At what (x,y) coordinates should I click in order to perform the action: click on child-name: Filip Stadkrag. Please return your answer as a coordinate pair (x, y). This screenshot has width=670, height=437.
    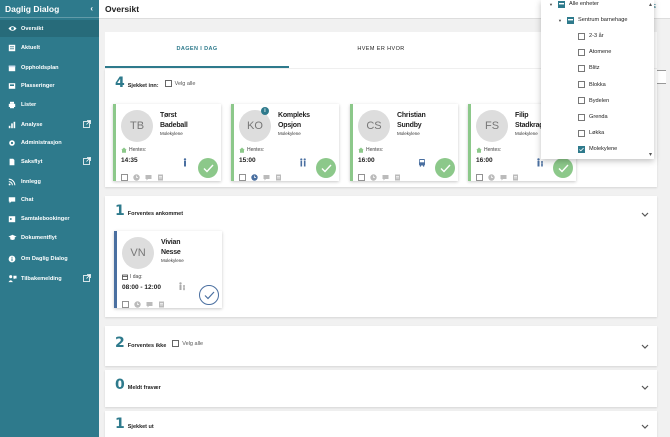
    Looking at the image, I should click on (529, 120).